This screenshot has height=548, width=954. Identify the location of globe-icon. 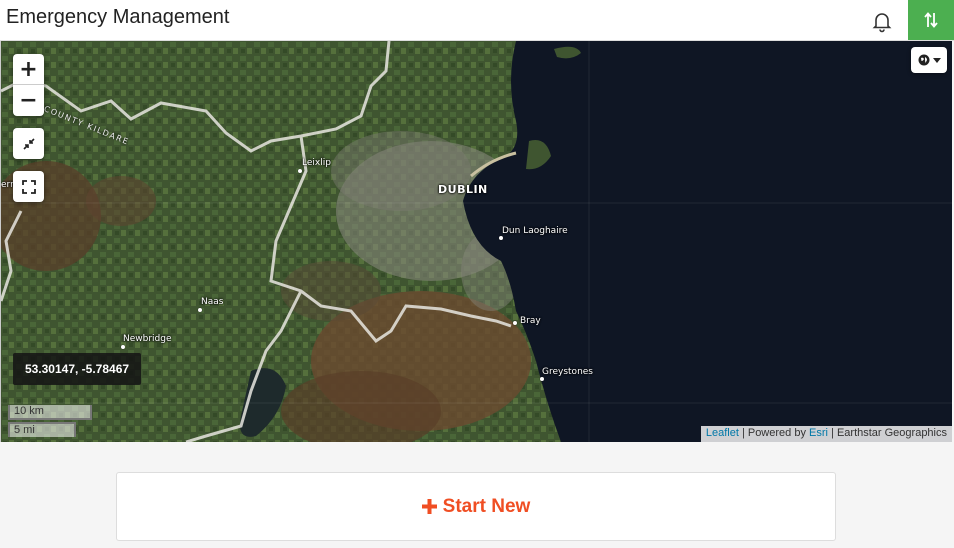
(923, 60).